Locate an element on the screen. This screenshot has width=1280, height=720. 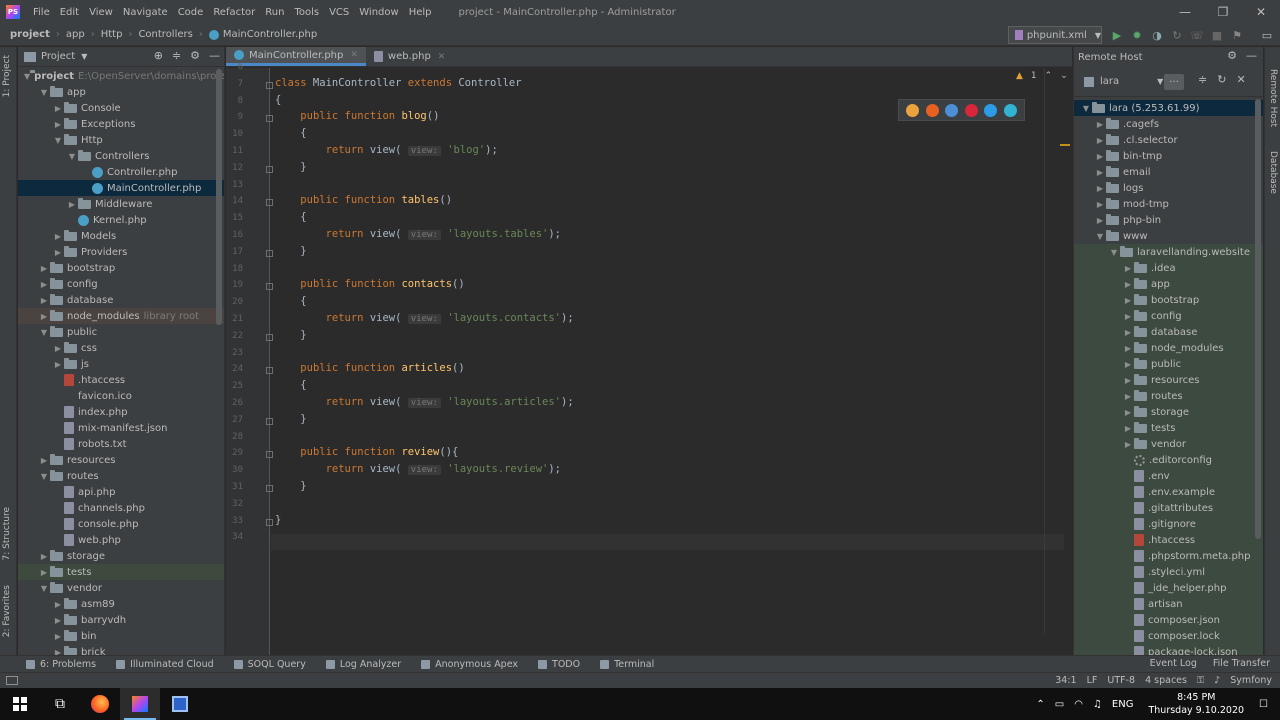
menu-tools: Tools is located at coordinates (306, 12).